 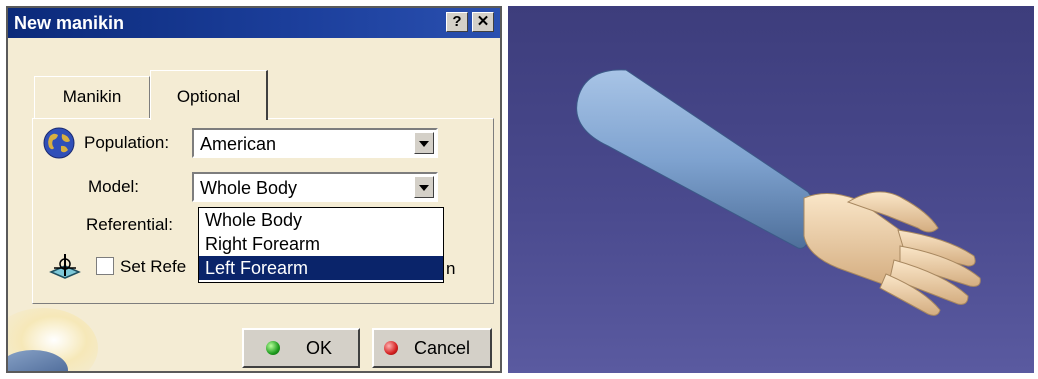 I want to click on model-label: Model:, so click(x=114, y=186).